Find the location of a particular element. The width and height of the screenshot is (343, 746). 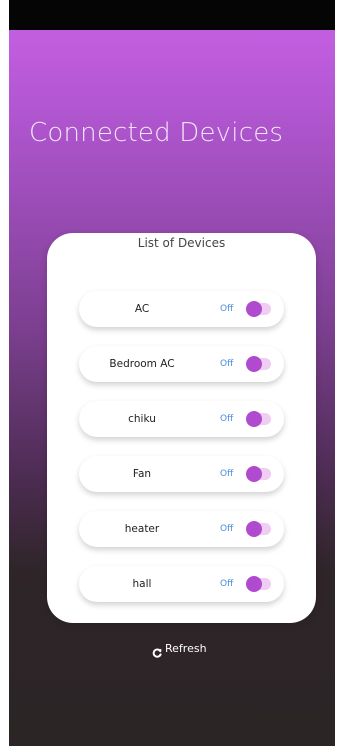

device-toggle-heater is located at coordinates (258, 529).